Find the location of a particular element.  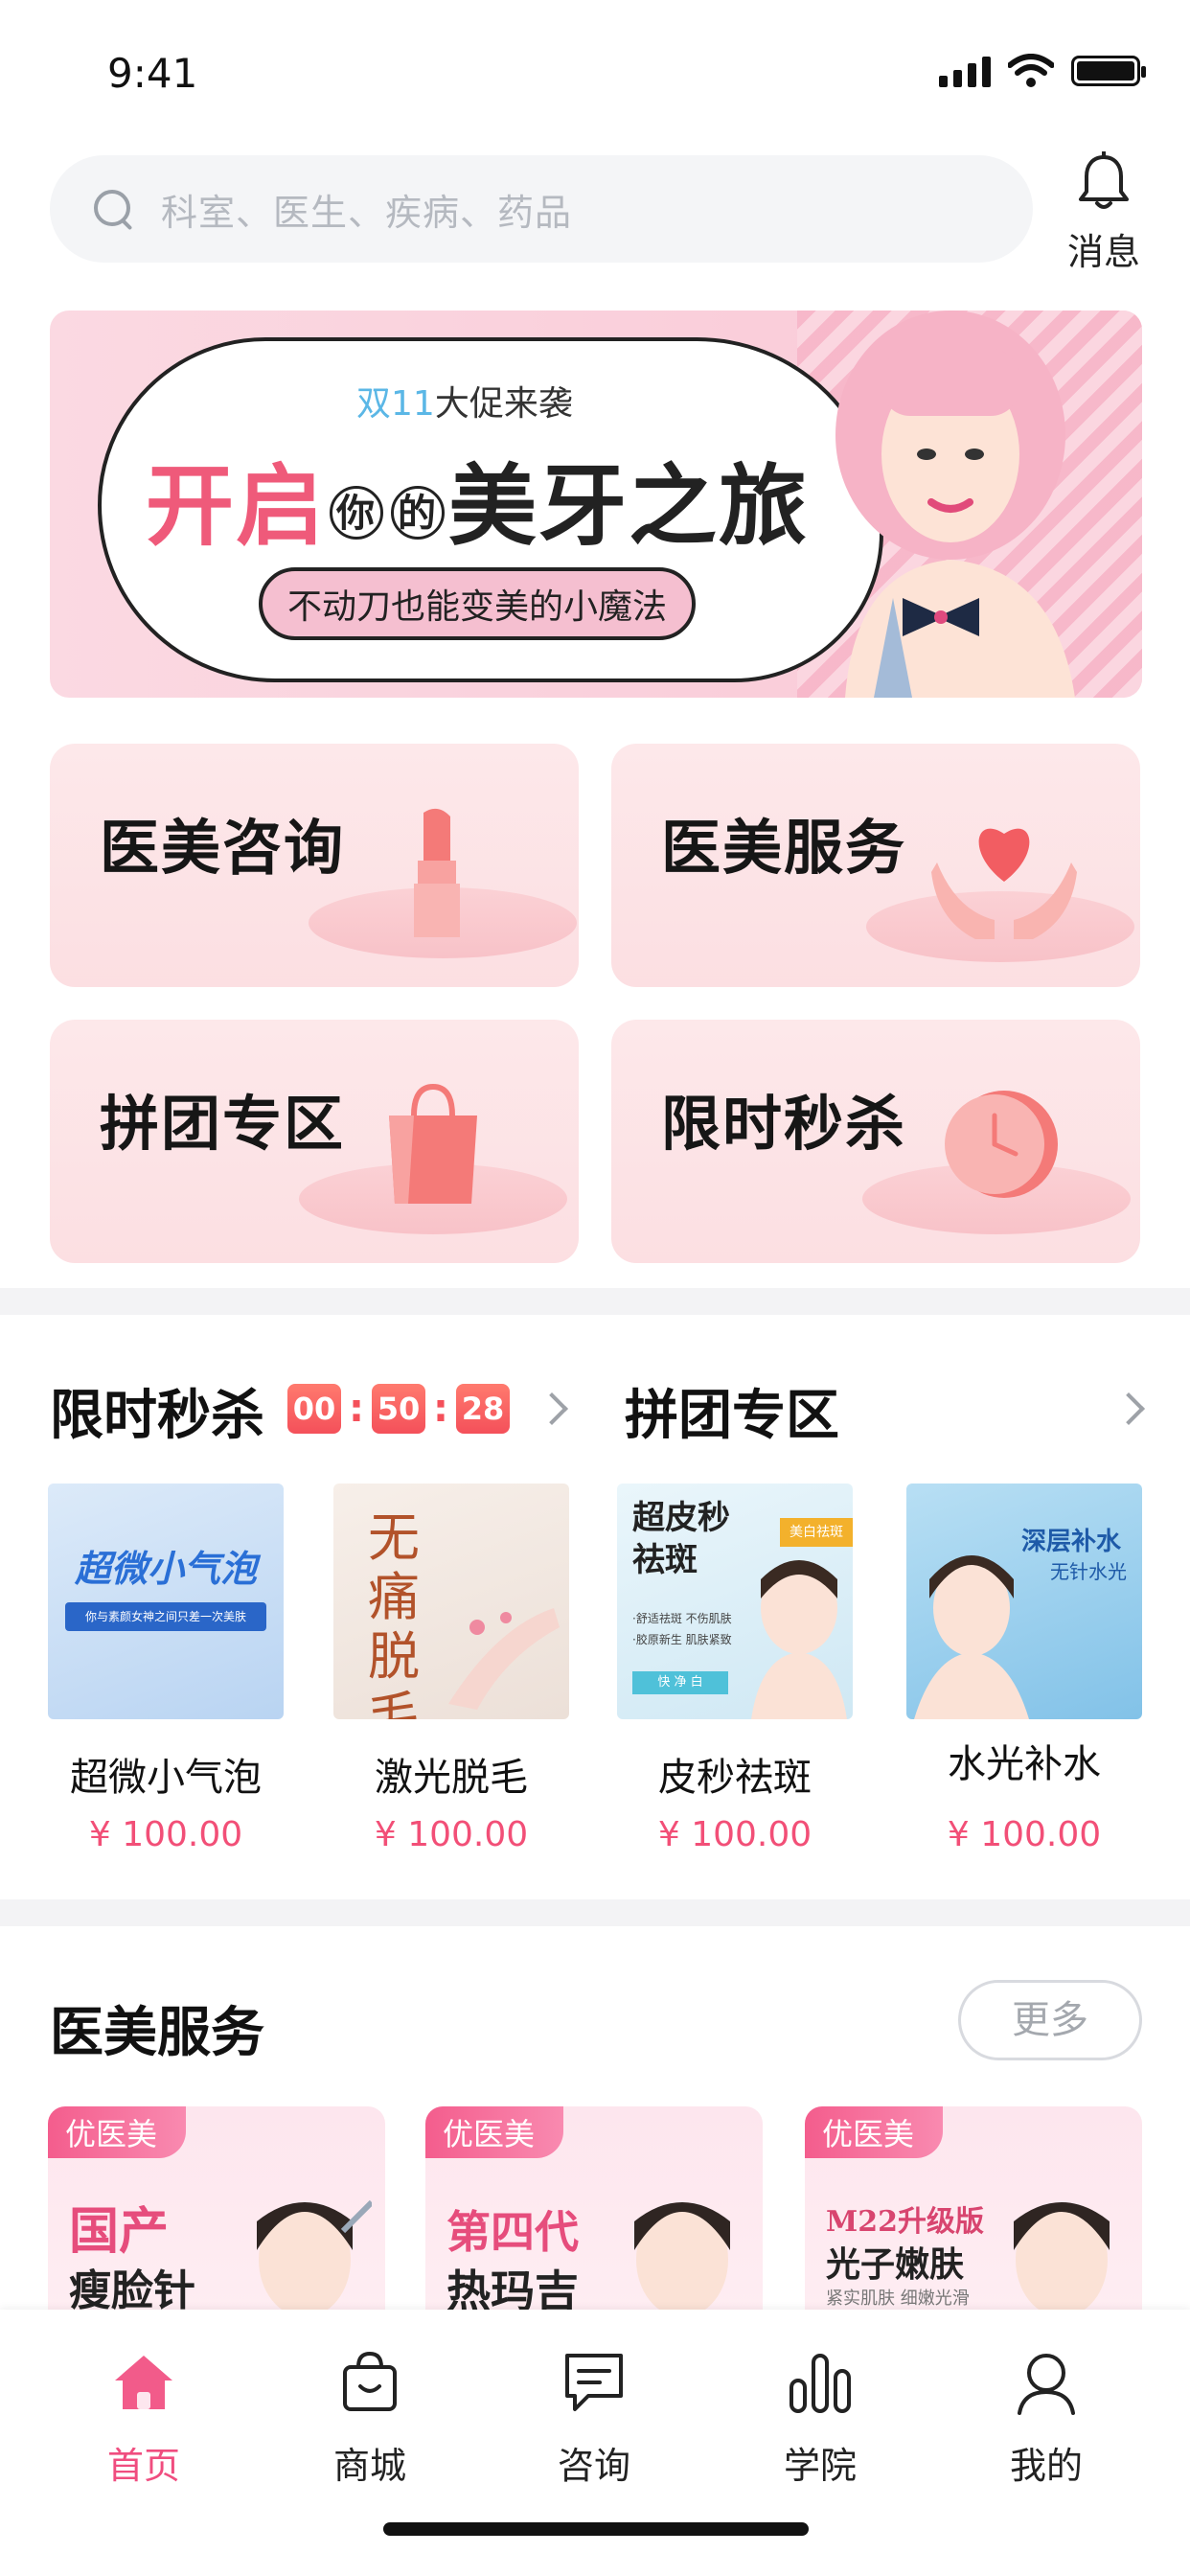

flash-sale-title: 限时秒杀 is located at coordinates (157, 1416).